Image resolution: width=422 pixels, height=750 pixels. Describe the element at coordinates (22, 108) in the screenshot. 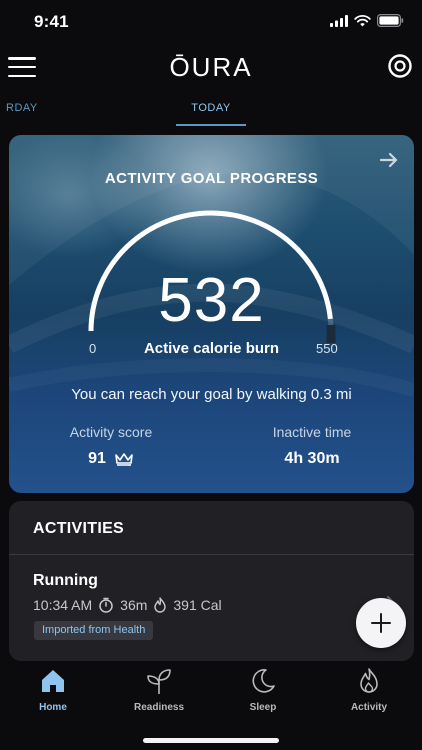

I see `tab-yesterday: RDAY` at that location.